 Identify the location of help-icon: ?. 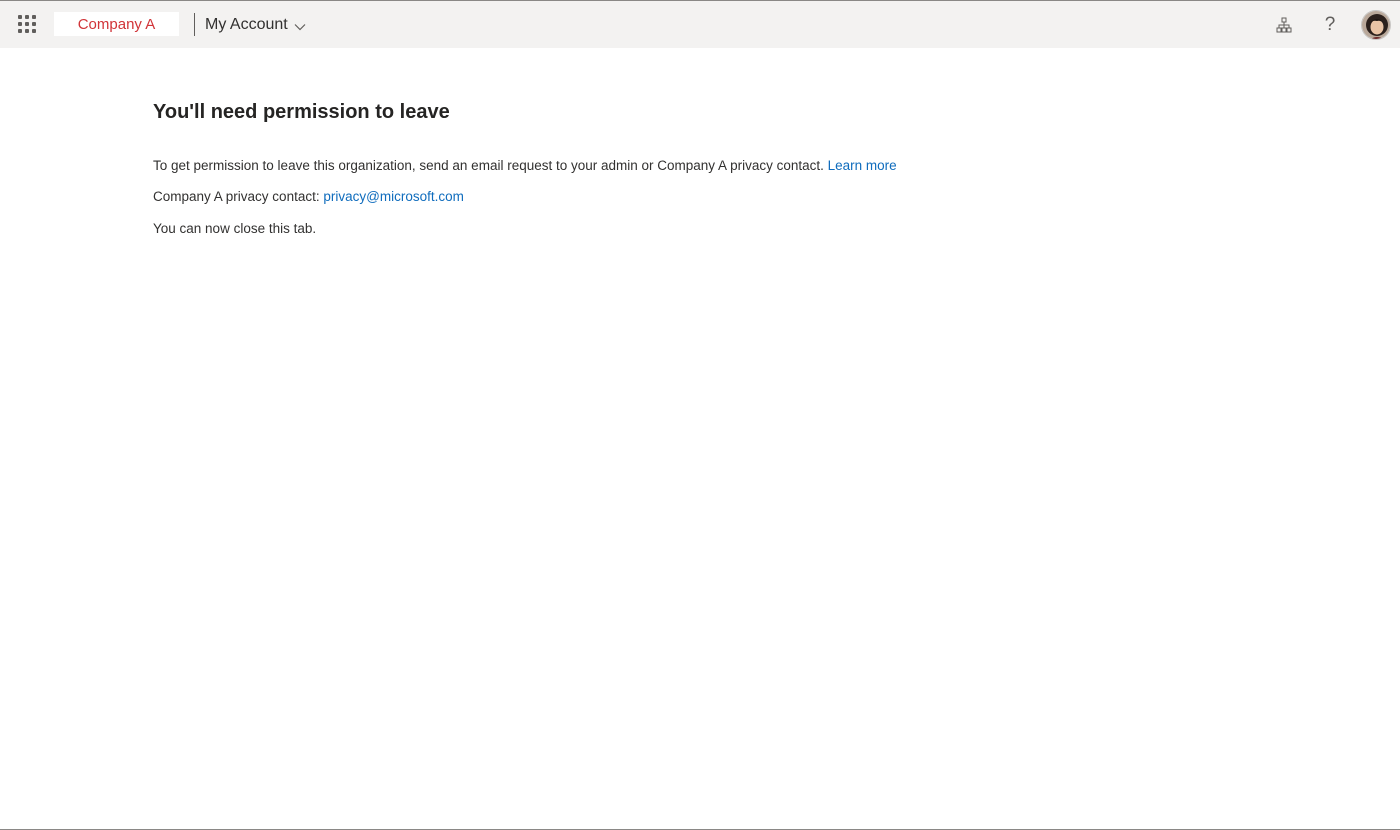
(1330, 25).